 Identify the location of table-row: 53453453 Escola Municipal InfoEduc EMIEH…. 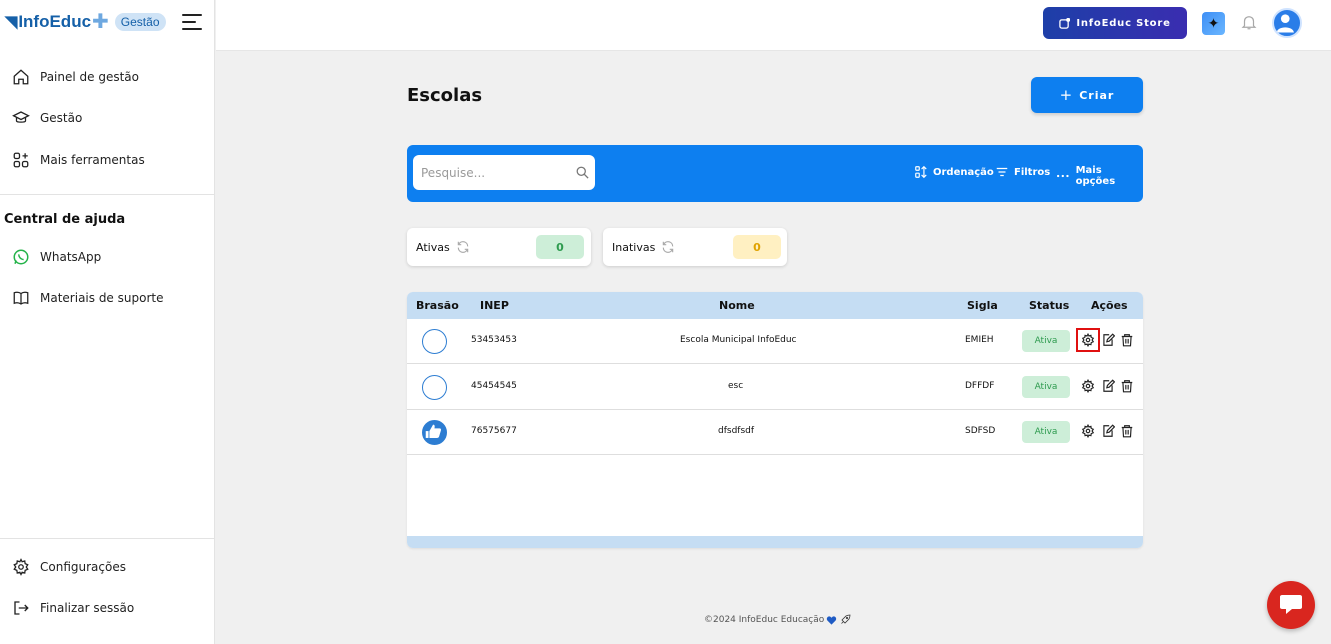
(775, 341).